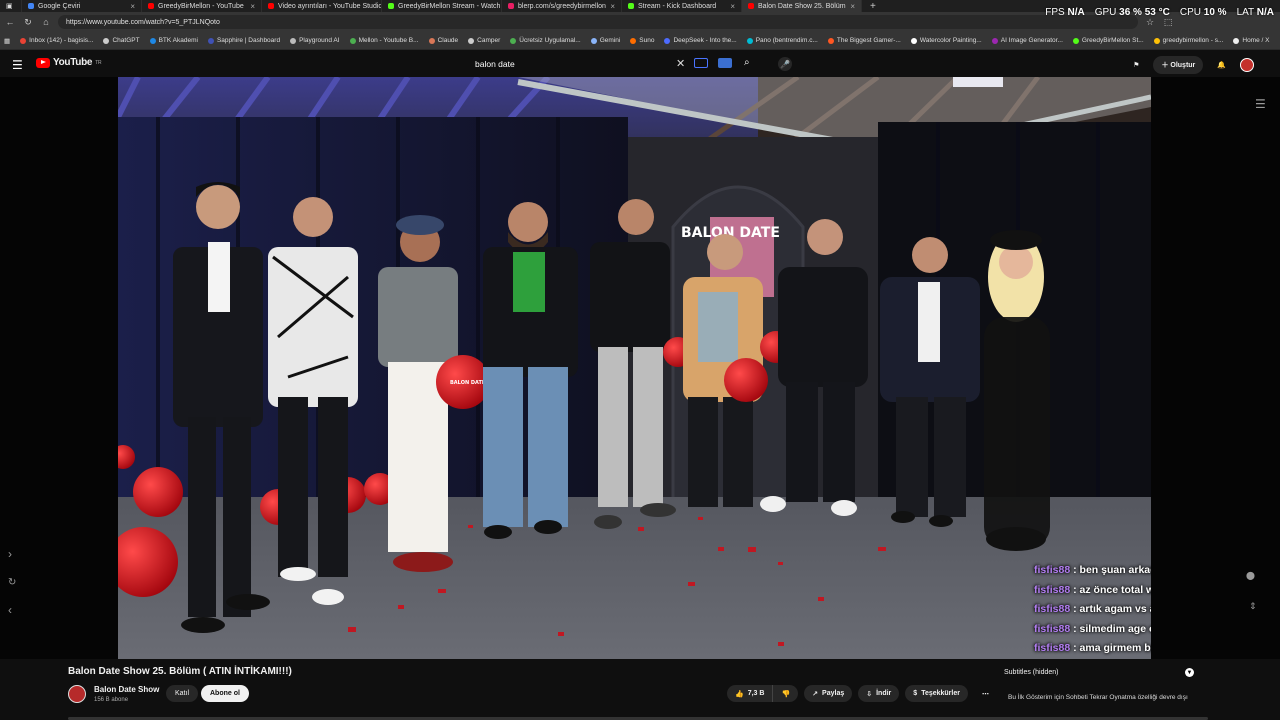  What do you see at coordinates (828, 693) in the screenshot?
I see `share-button: ↗ Paylaş` at bounding box center [828, 693].